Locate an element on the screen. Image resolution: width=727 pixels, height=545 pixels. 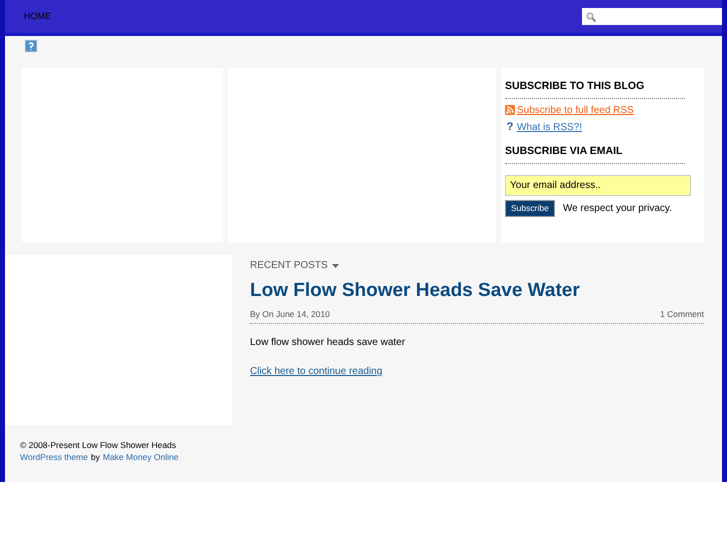
help-icon: ? is located at coordinates (510, 127).